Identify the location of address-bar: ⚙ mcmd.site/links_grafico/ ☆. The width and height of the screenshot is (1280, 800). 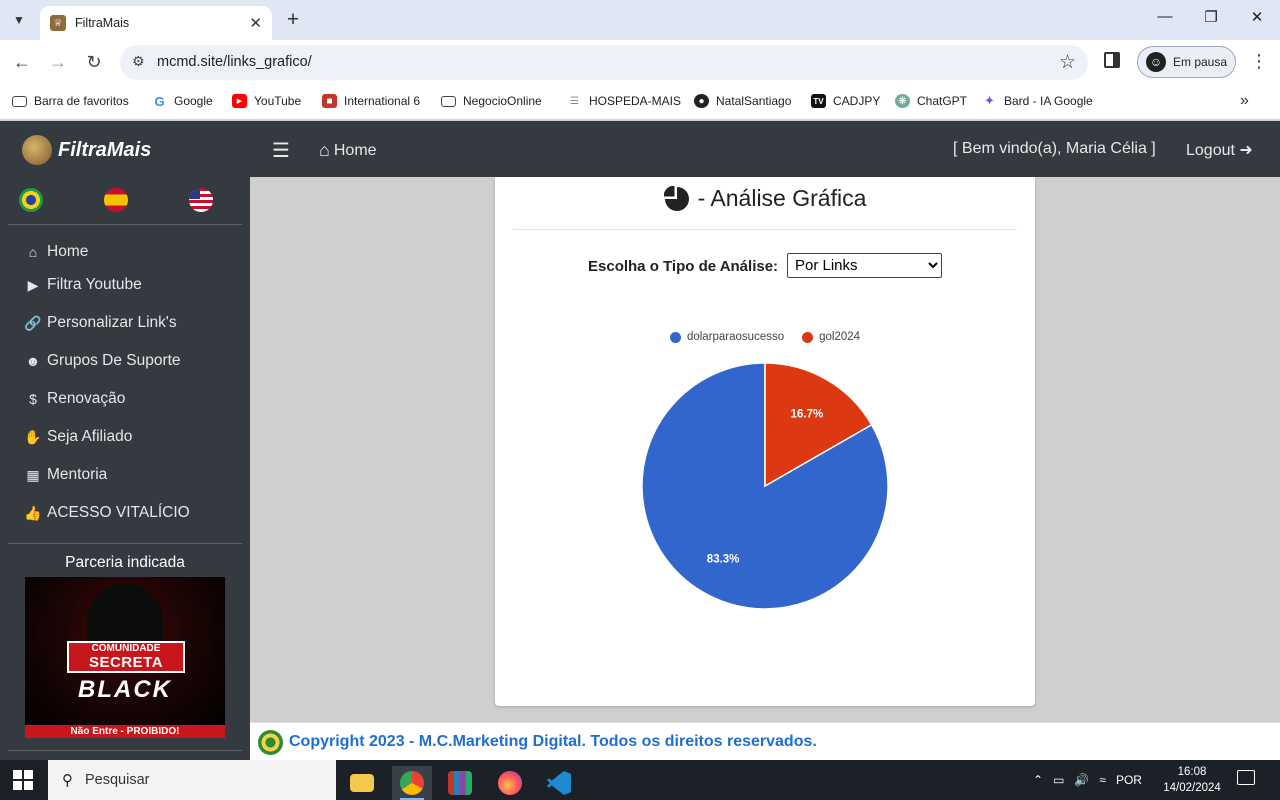
(604, 62).